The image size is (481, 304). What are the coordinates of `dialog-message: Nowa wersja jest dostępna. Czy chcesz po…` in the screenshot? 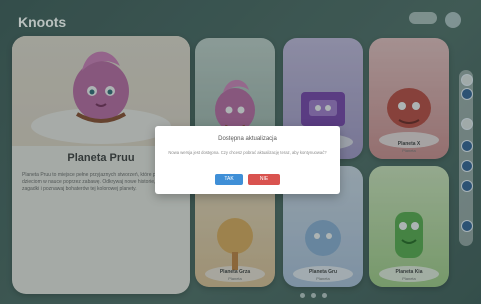 It's located at (247, 152).